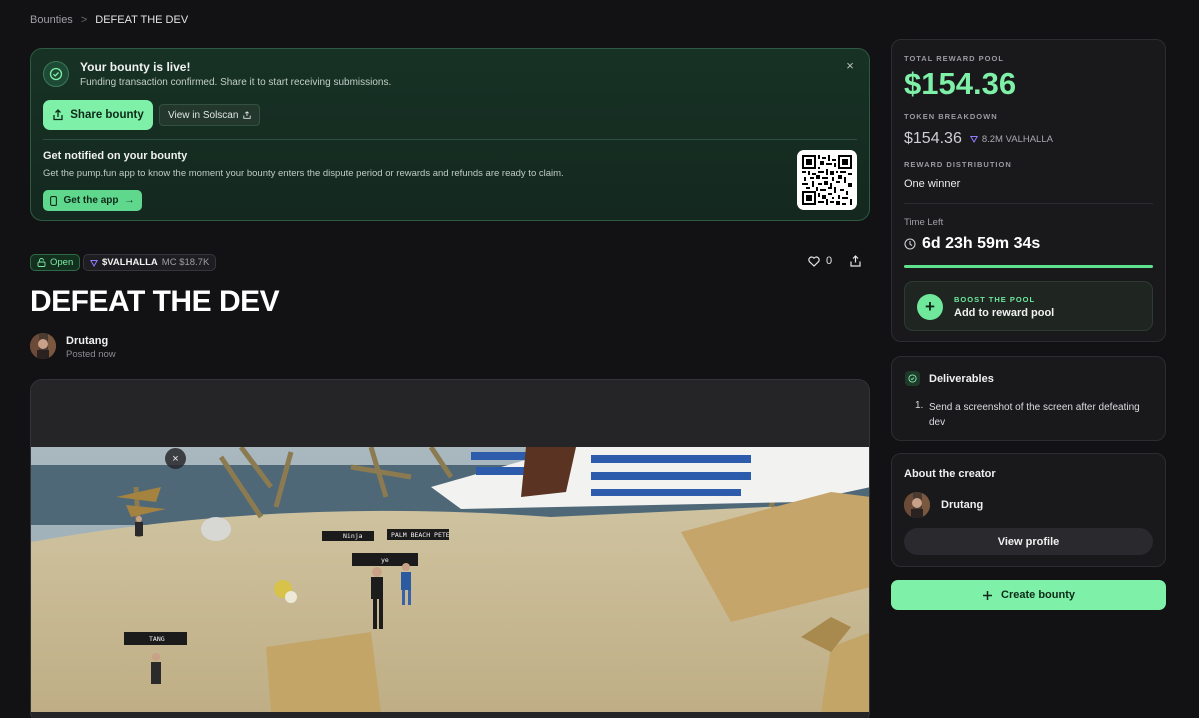  Describe the element at coordinates (107, 115) in the screenshot. I see `share-bounty-label: Share bounty` at that location.